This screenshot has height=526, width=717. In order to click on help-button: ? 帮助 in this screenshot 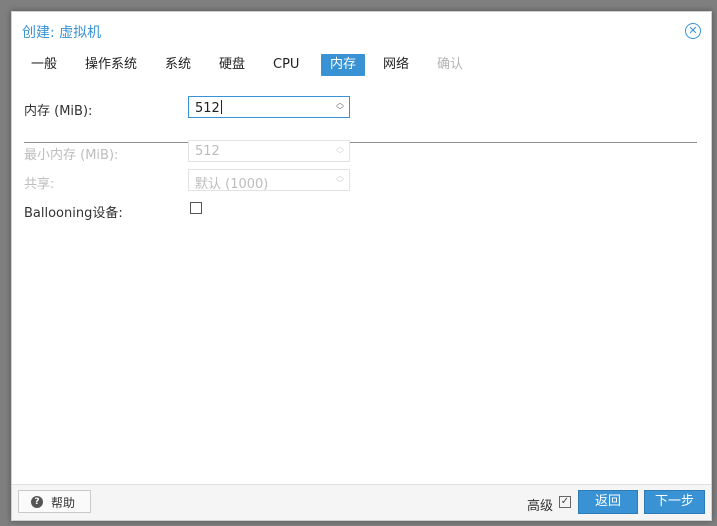, I will do `click(54, 501)`.